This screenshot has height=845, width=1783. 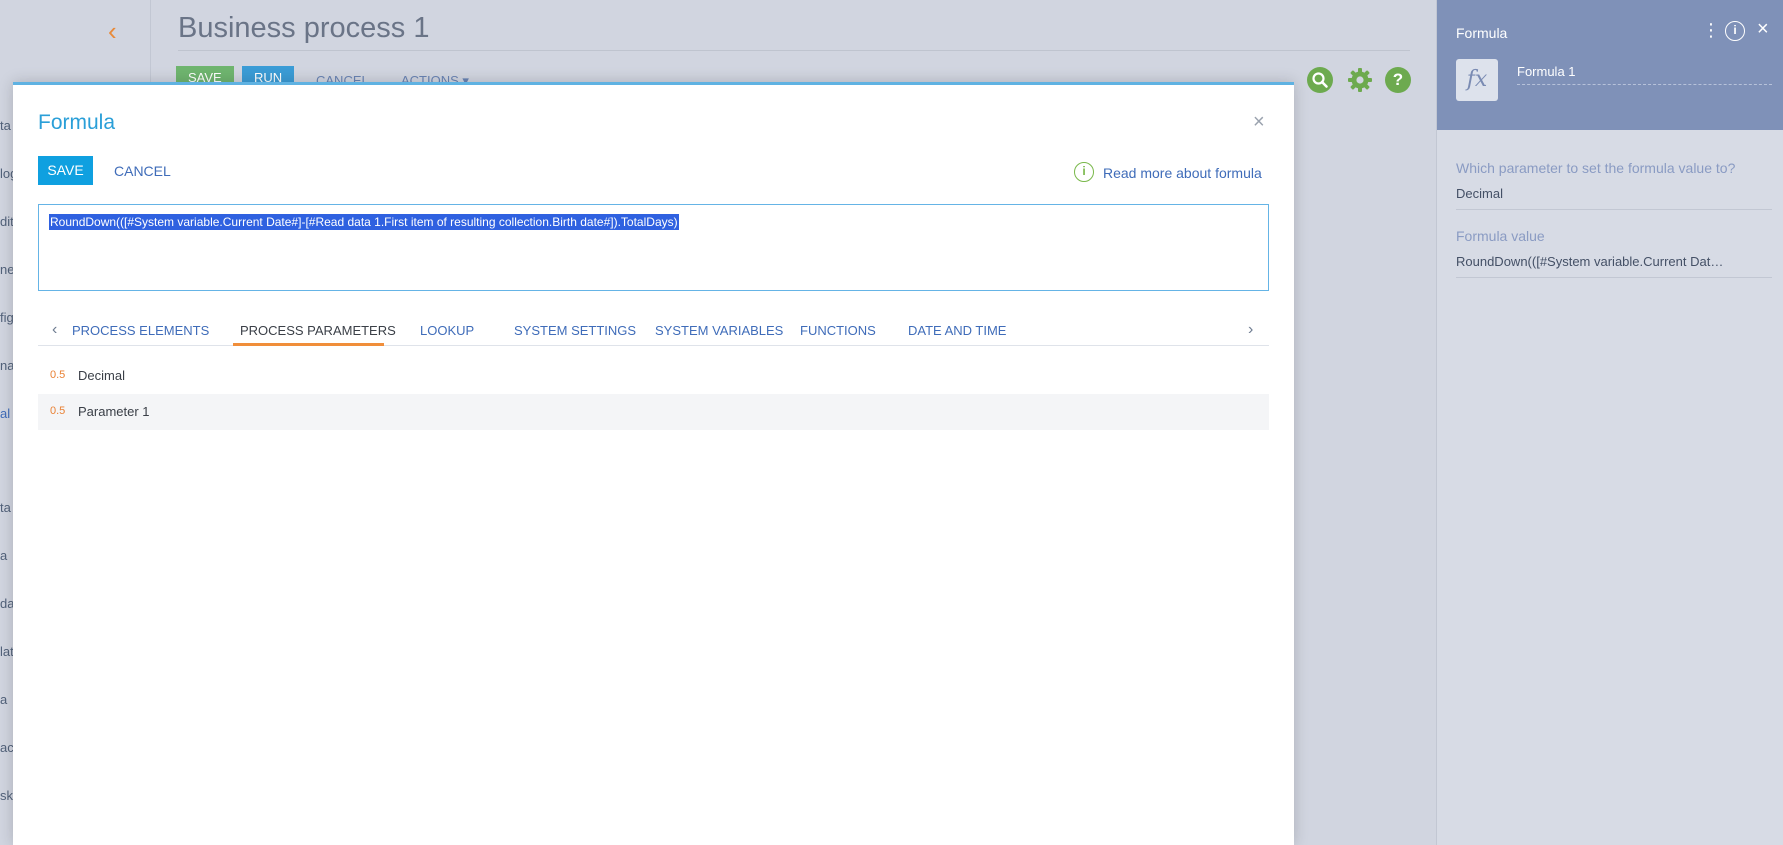 What do you see at coordinates (653, 376) in the screenshot?
I see `list-item: 0.5 Decimal` at bounding box center [653, 376].